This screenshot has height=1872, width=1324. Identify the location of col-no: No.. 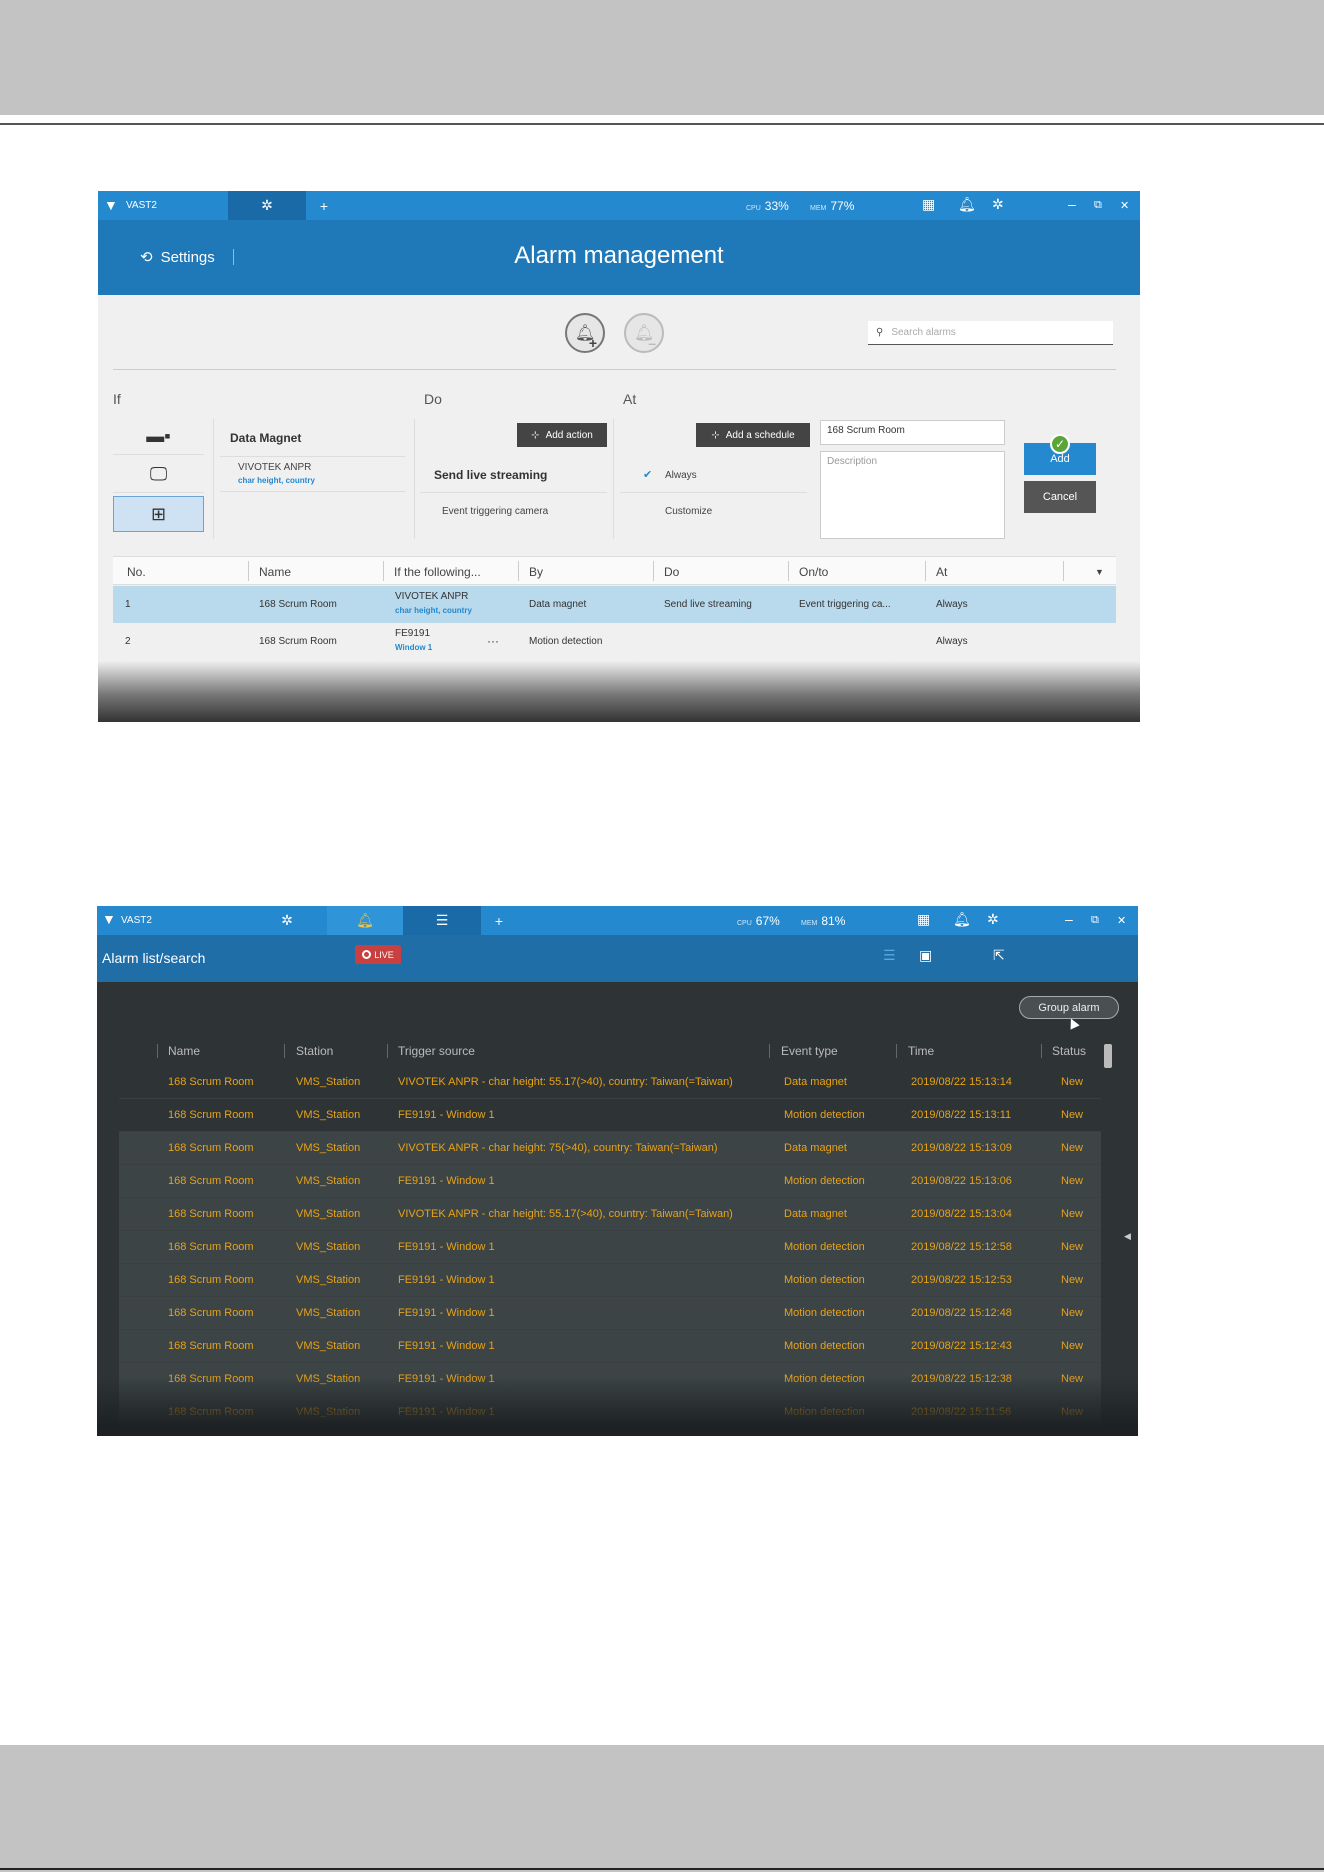
(136, 572).